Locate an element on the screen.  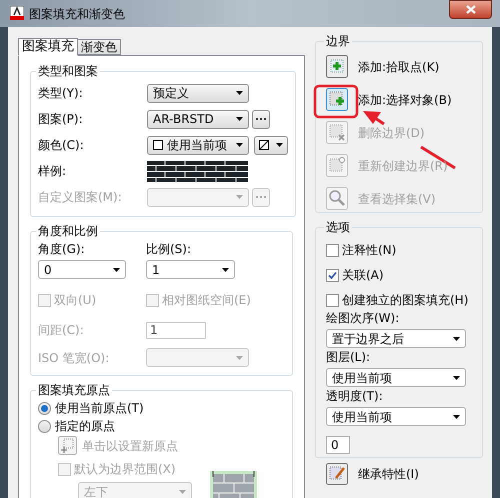
dropdown: 0 is located at coordinates (82, 269).